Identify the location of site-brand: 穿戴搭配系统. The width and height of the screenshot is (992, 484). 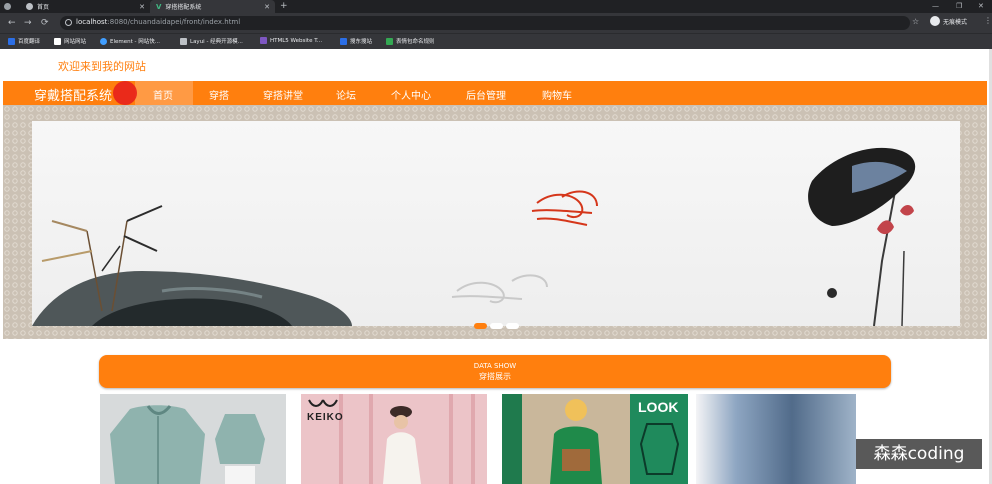
(73, 94).